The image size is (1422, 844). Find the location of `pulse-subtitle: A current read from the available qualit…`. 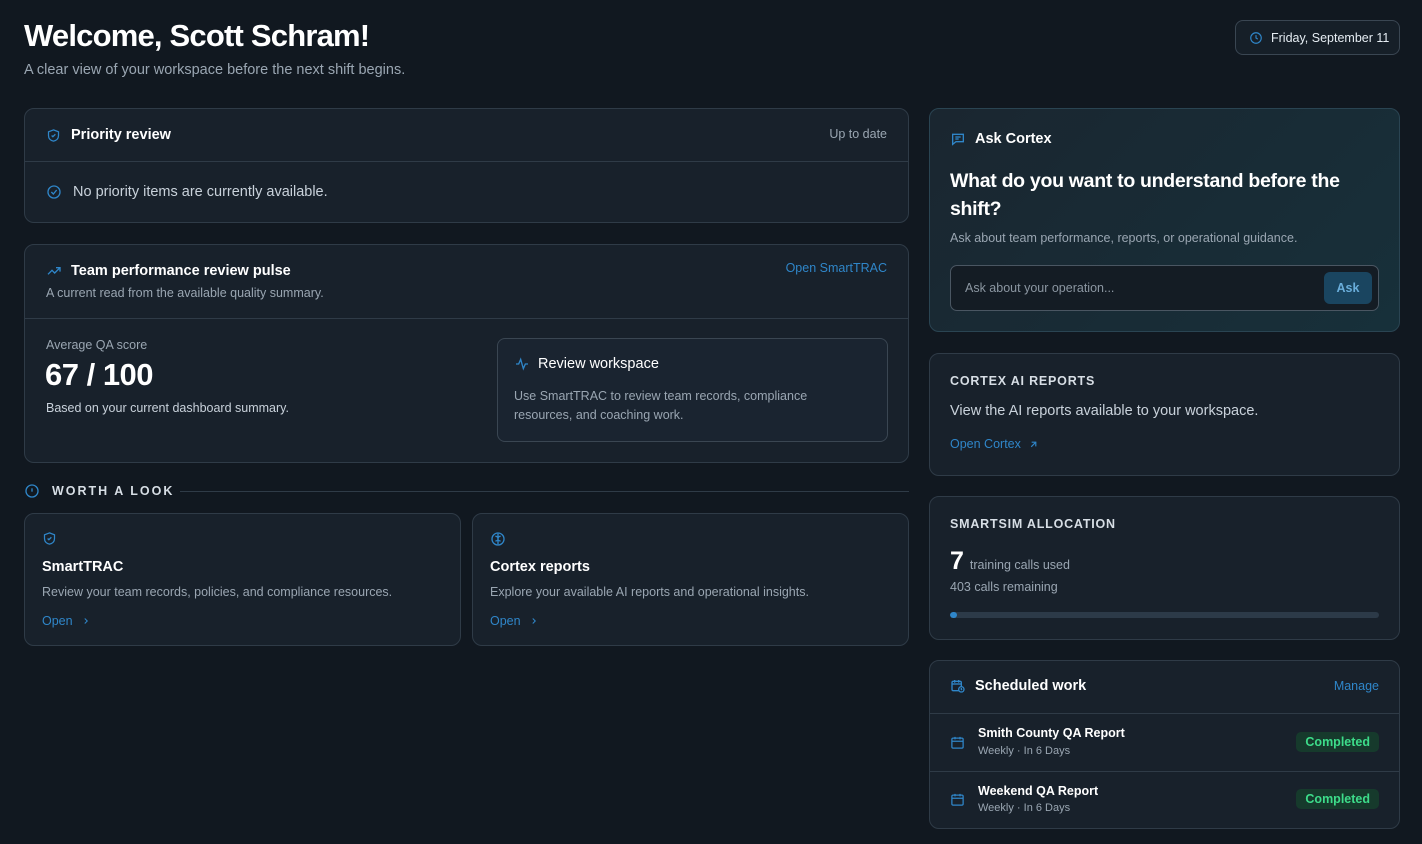

pulse-subtitle: A current read from the available qualit… is located at coordinates (185, 293).